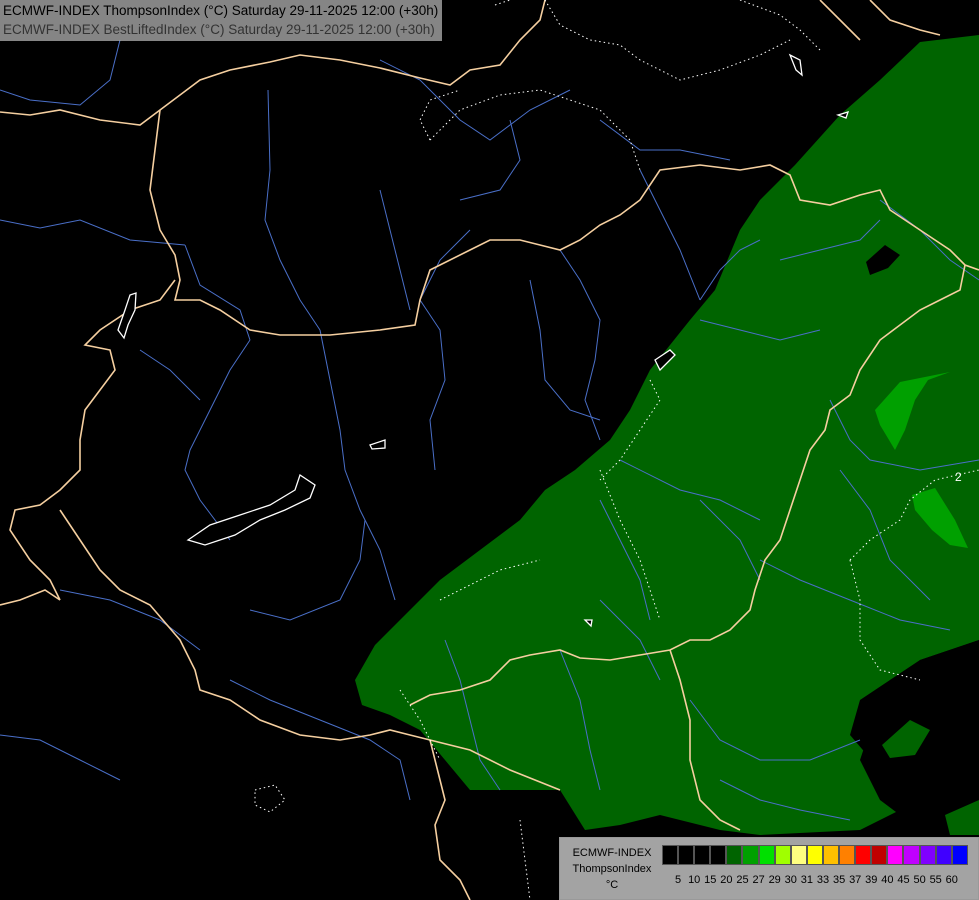 This screenshot has height=900, width=979. I want to click on legend-swatches, so click(815, 856).